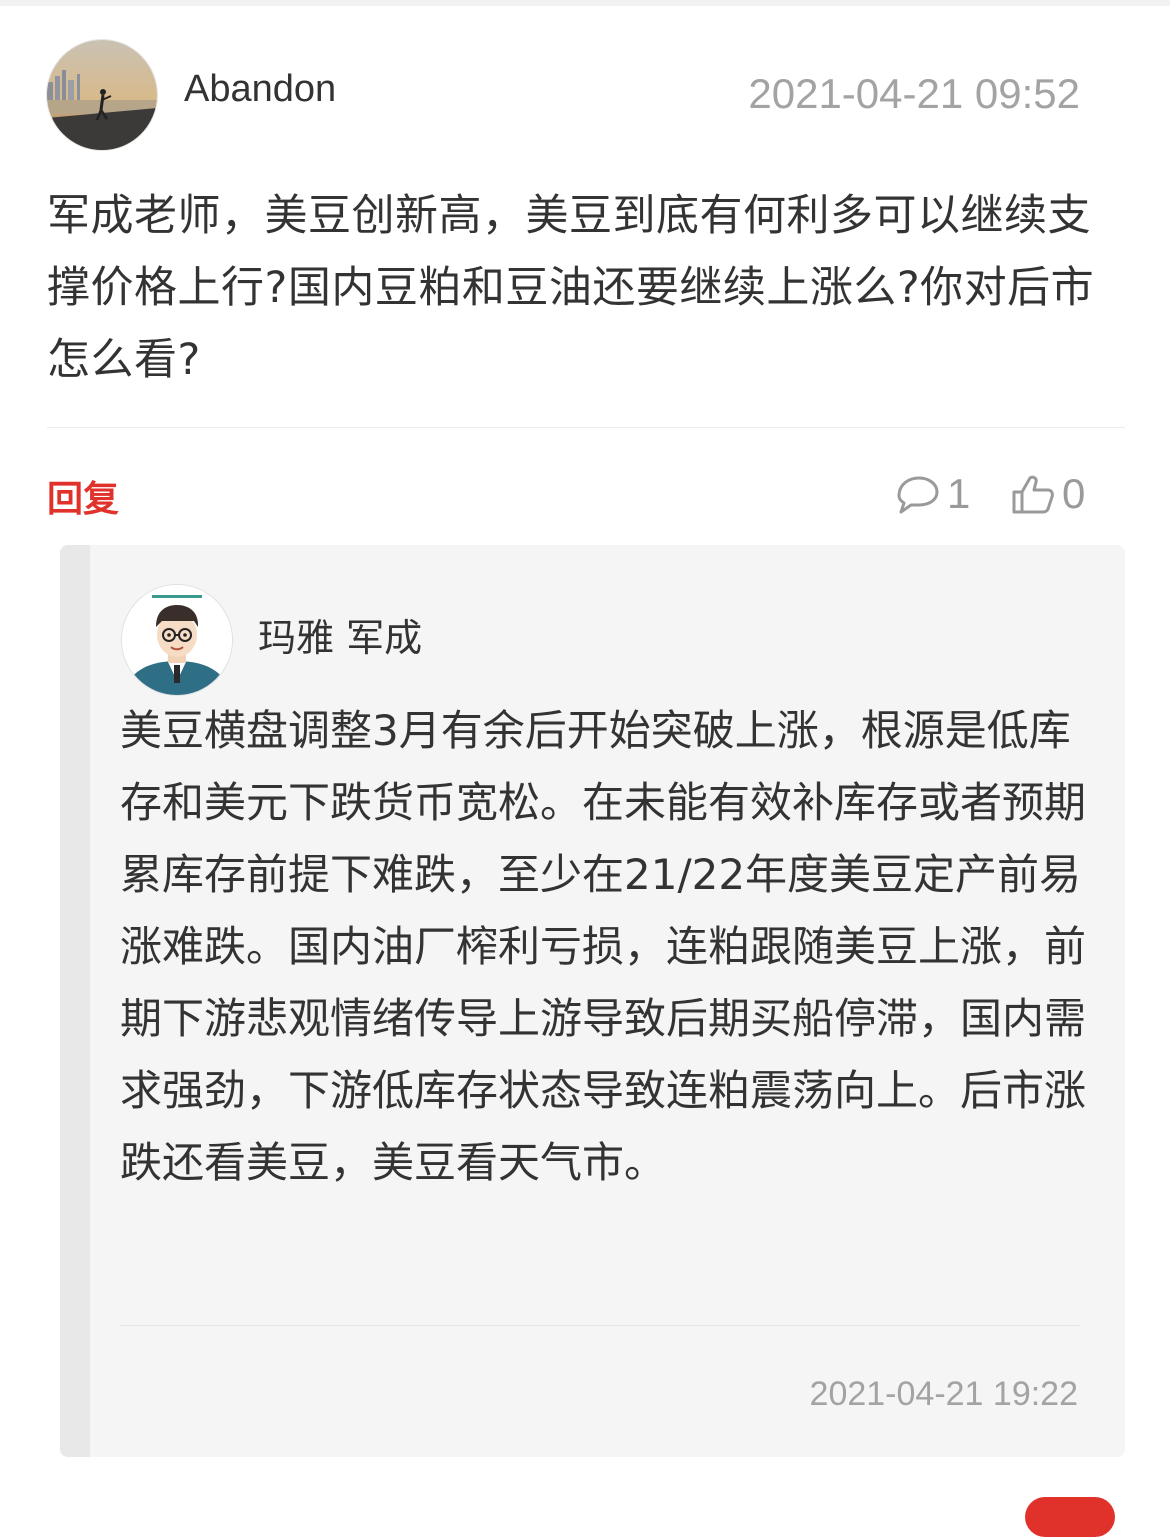 This screenshot has width=1170, height=1537. Describe the element at coordinates (1074, 493) in the screenshot. I see `like-count: 0` at that location.